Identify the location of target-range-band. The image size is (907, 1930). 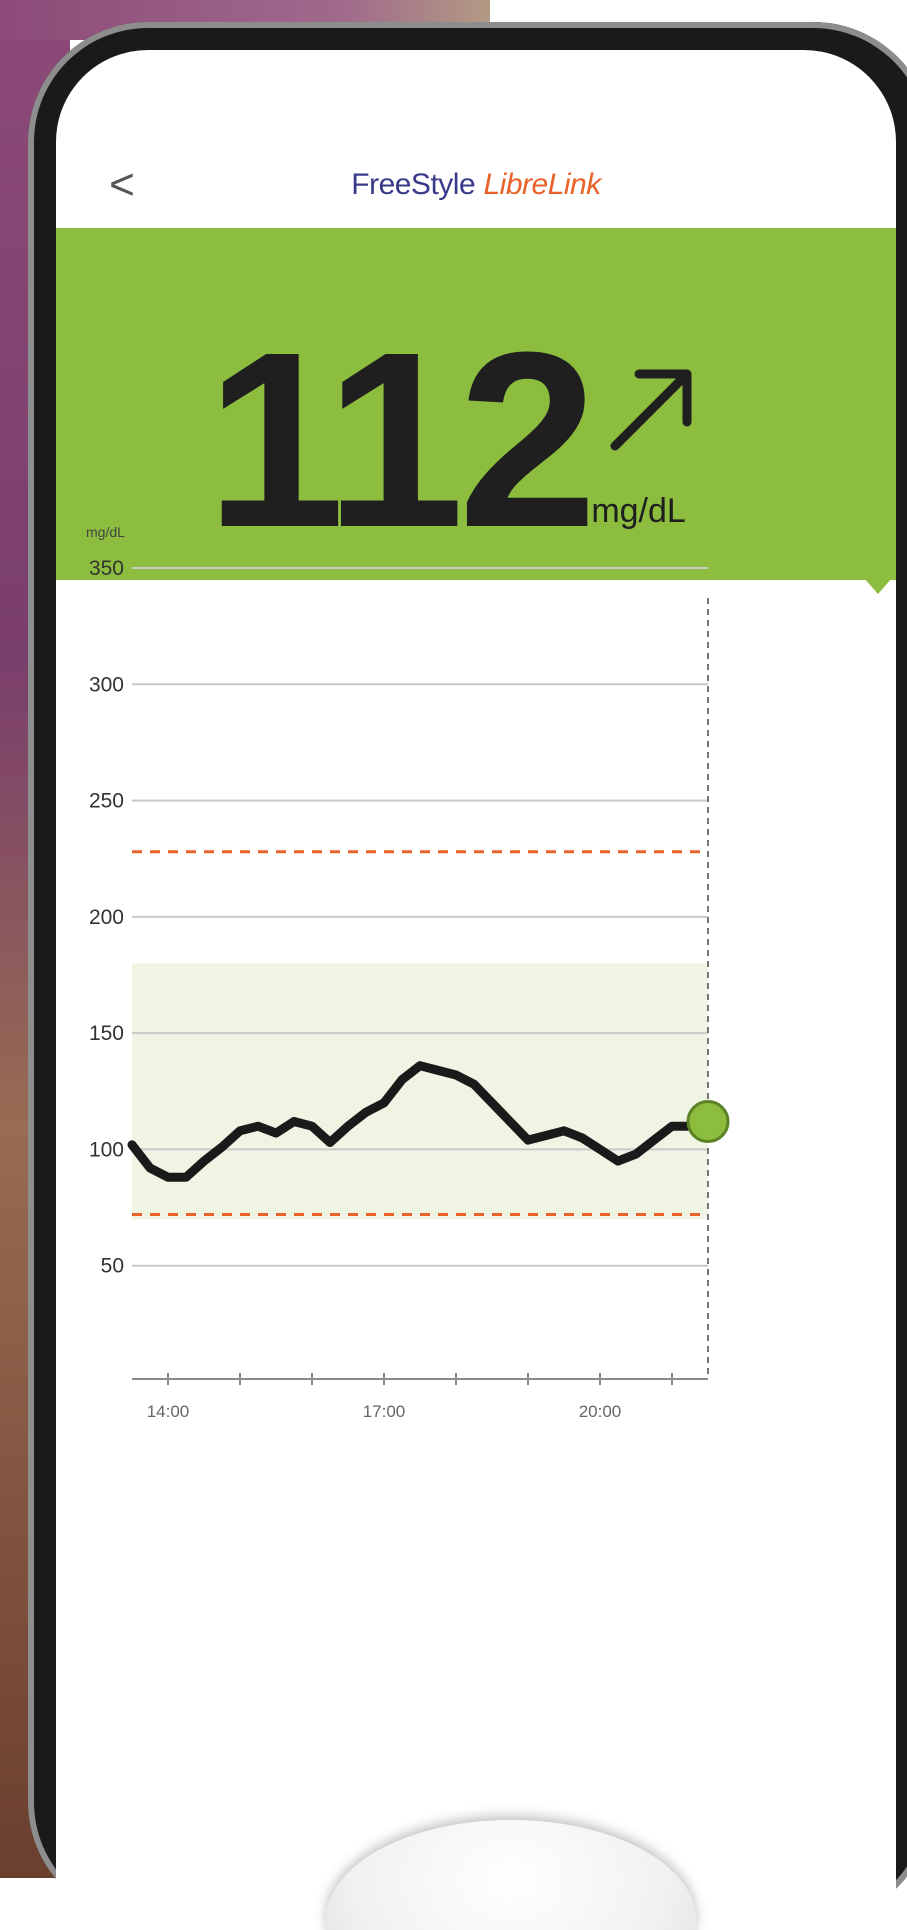
(420, 1091).